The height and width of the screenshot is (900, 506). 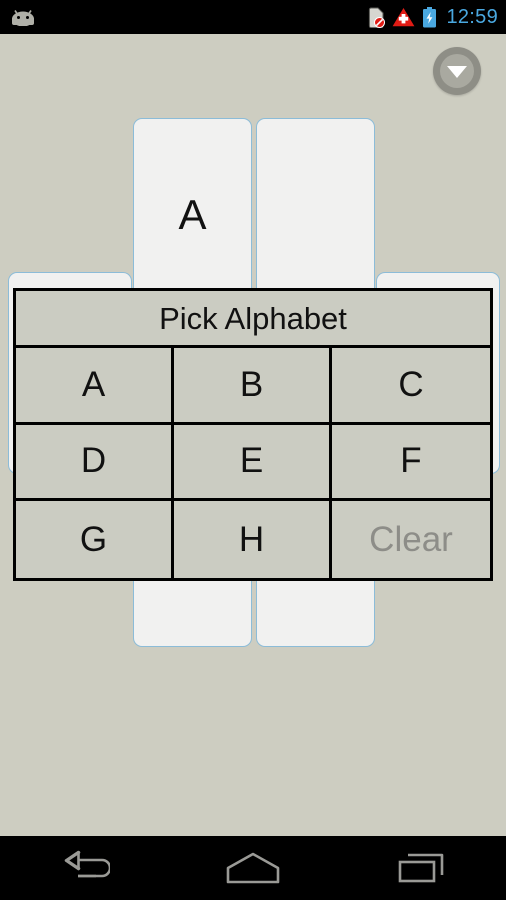 I want to click on sim-card-missing-icon, so click(x=377, y=17).